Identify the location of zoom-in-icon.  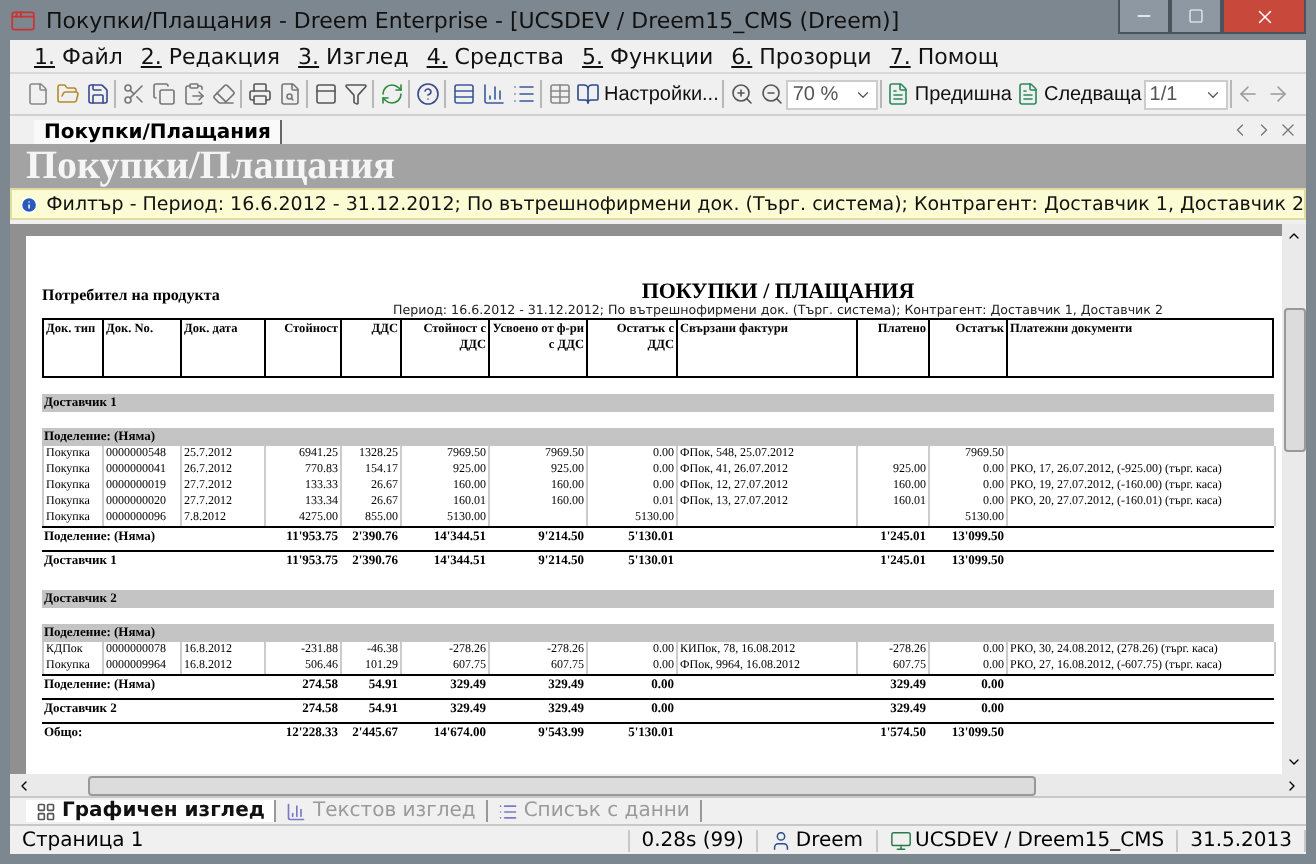
(741, 94).